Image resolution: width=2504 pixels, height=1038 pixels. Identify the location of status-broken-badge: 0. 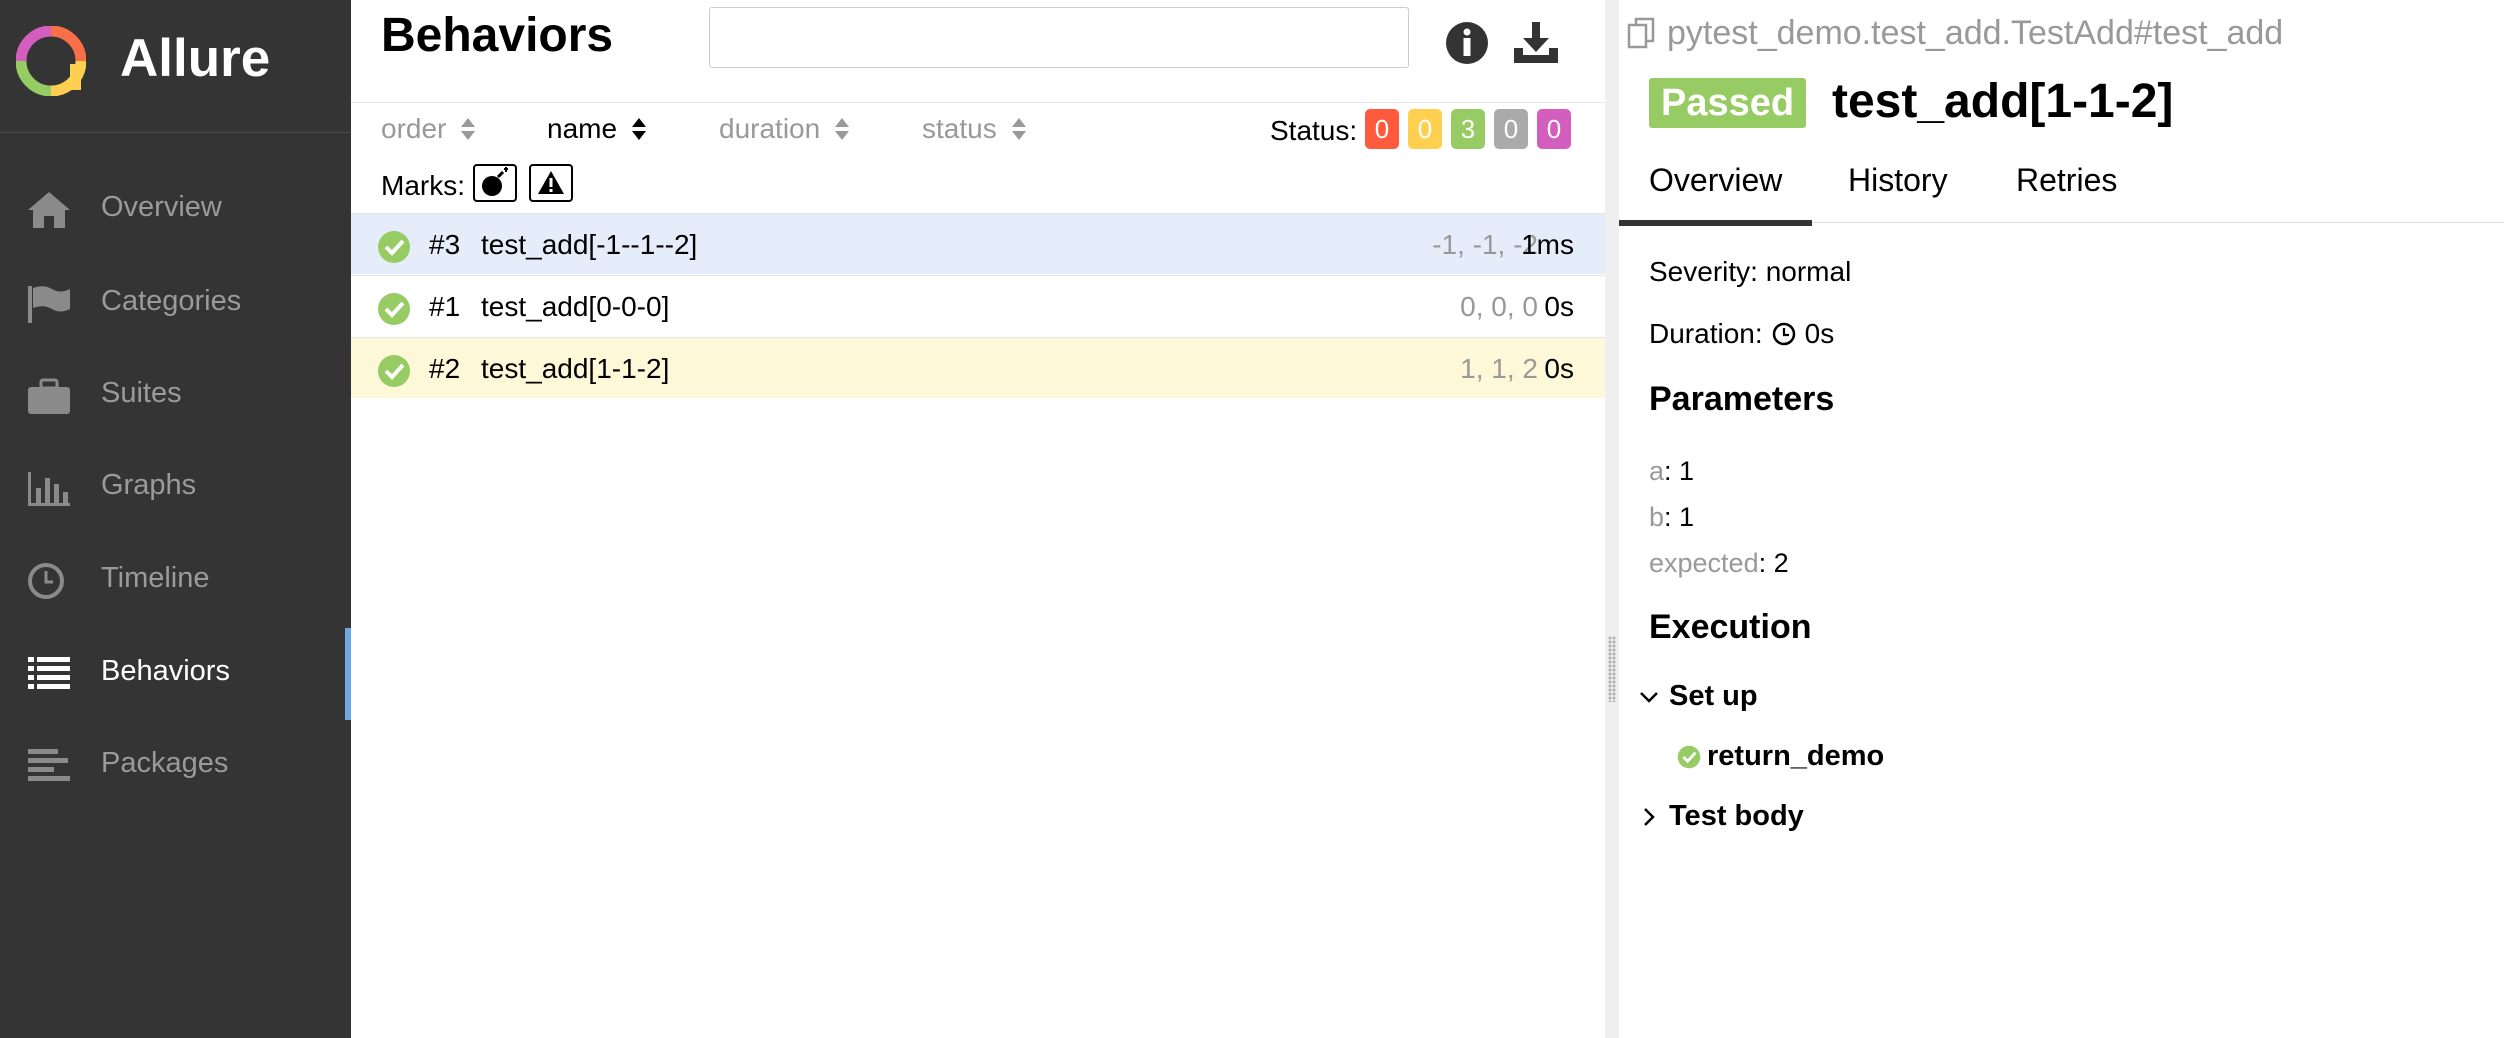
(1425, 129).